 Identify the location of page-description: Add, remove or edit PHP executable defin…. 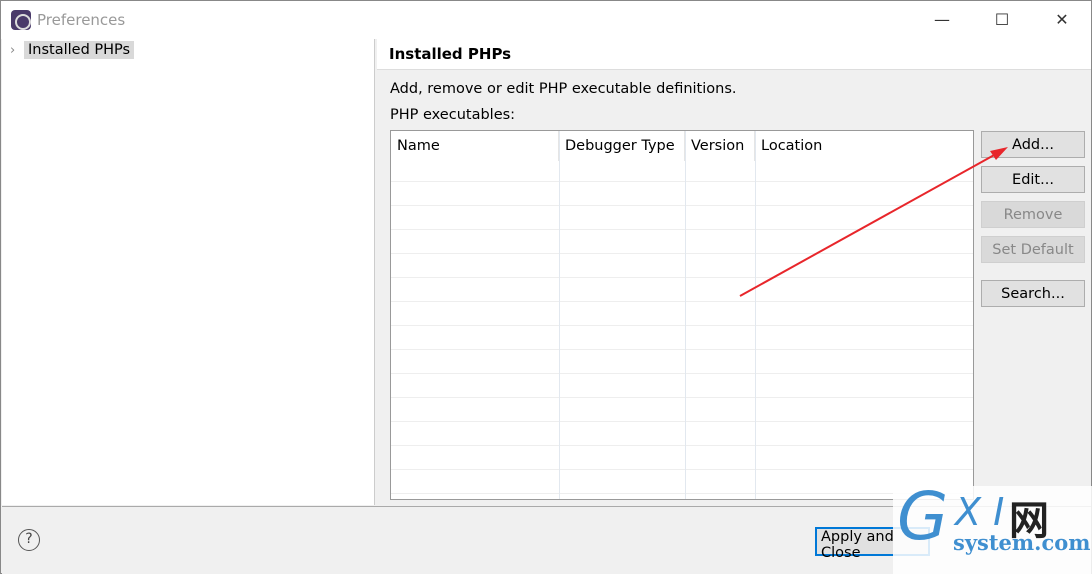
(563, 89).